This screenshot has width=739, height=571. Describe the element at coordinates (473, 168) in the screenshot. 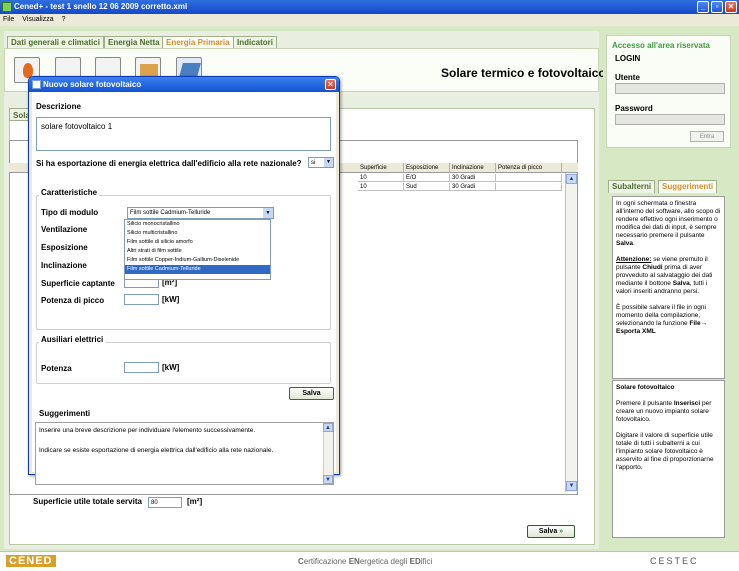

I see `col-inclinazione: Inclinazione` at that location.